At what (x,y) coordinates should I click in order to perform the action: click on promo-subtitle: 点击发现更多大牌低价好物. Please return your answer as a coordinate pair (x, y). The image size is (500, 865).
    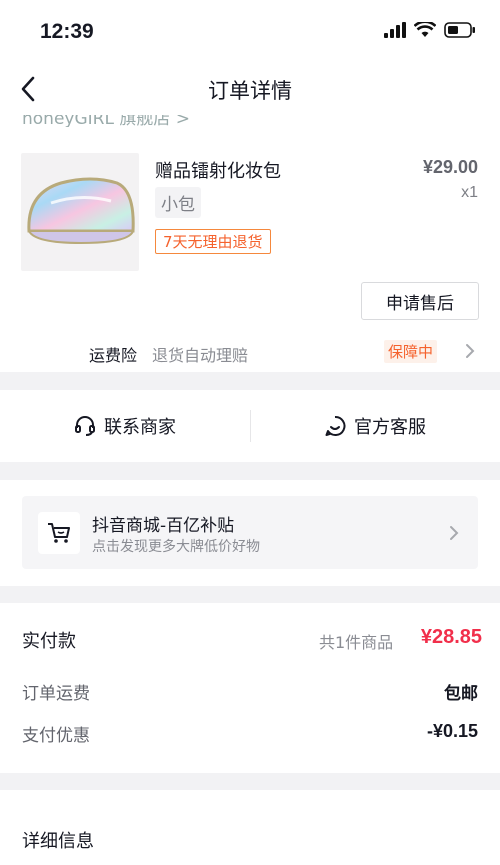
    Looking at the image, I should click on (176, 547).